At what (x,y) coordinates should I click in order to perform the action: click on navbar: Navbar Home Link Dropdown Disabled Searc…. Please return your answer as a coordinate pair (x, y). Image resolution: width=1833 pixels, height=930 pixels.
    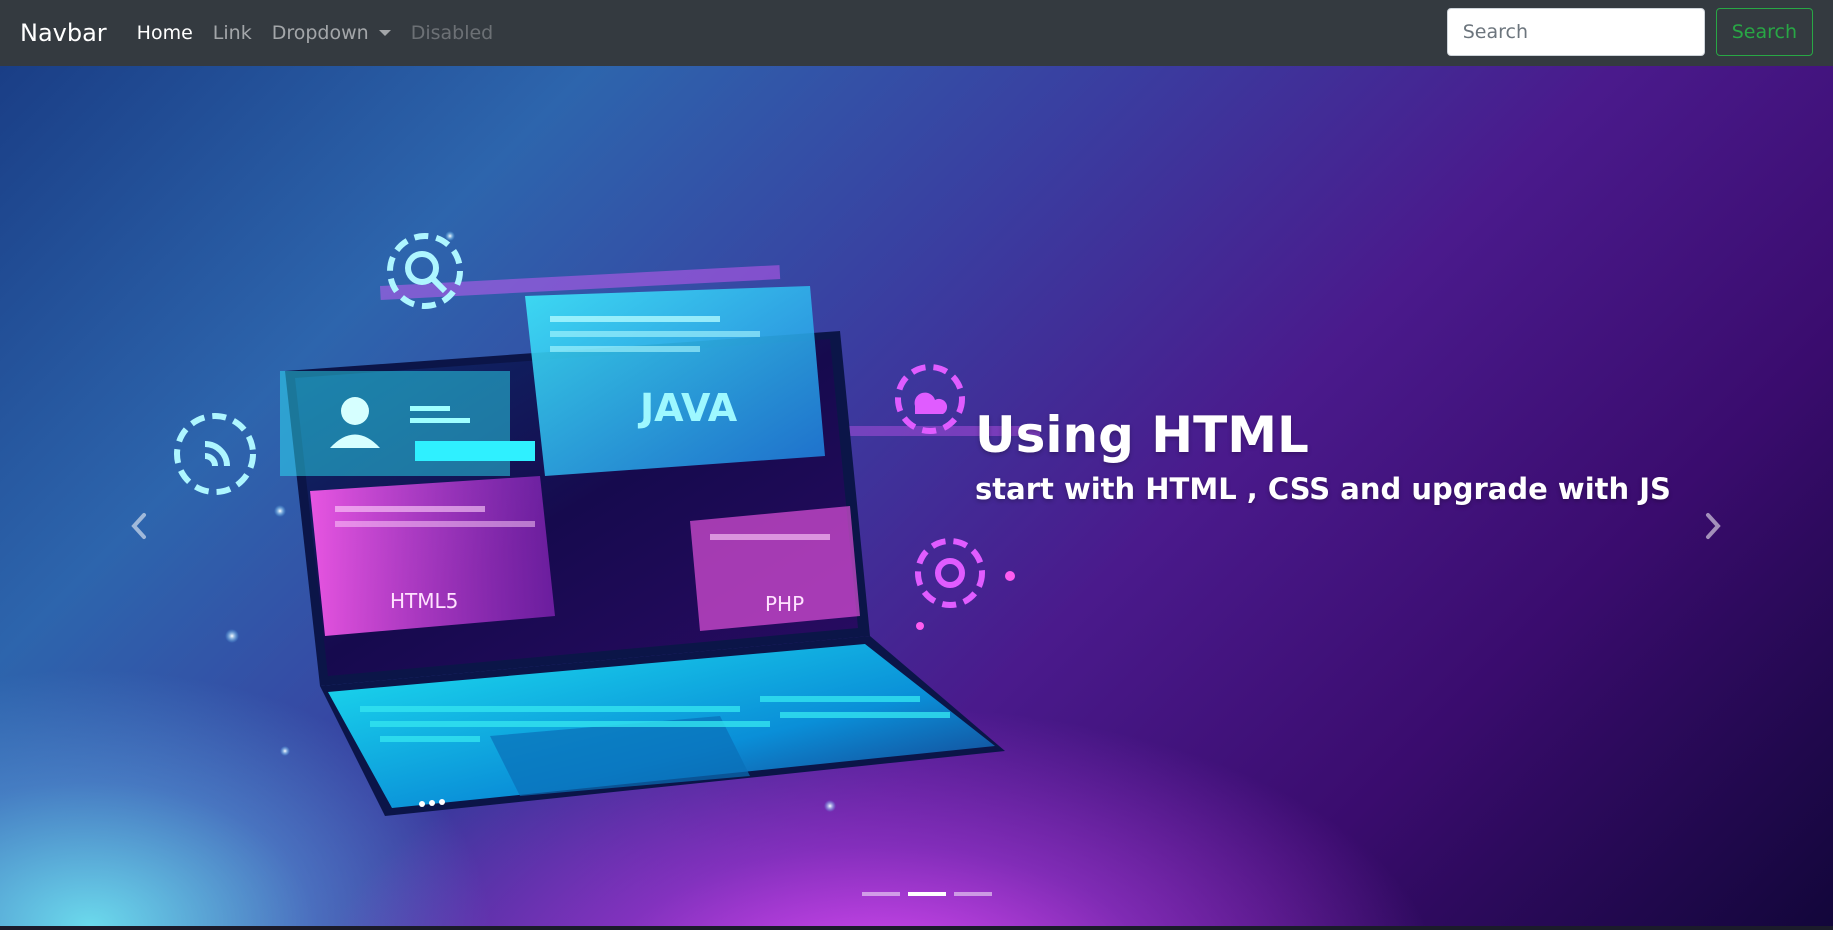
    Looking at the image, I should click on (916, 33).